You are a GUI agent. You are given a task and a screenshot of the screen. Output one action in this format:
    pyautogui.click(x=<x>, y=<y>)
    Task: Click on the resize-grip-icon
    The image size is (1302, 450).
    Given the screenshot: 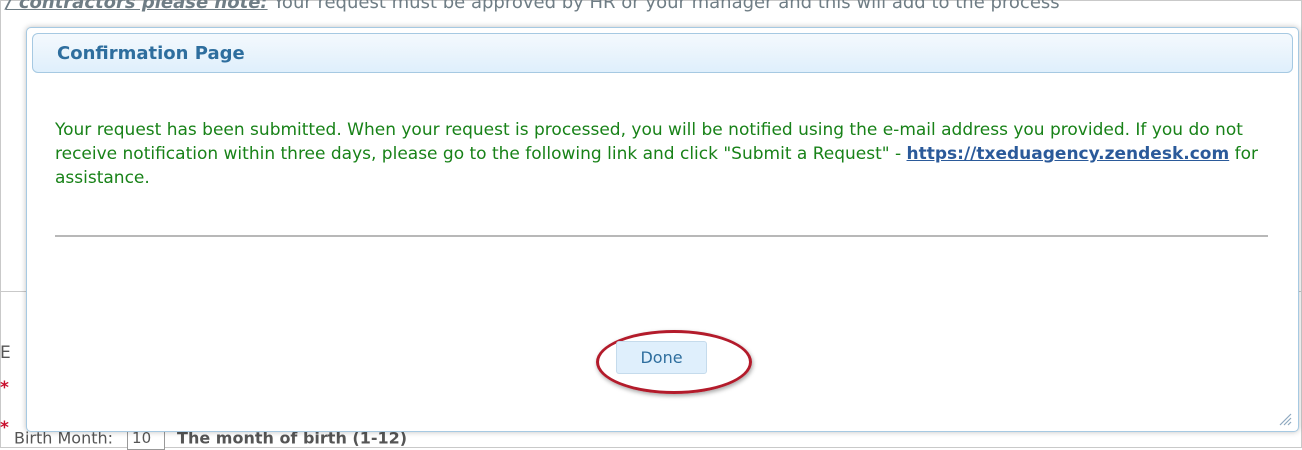 What is the action you would take?
    pyautogui.click(x=1285, y=418)
    